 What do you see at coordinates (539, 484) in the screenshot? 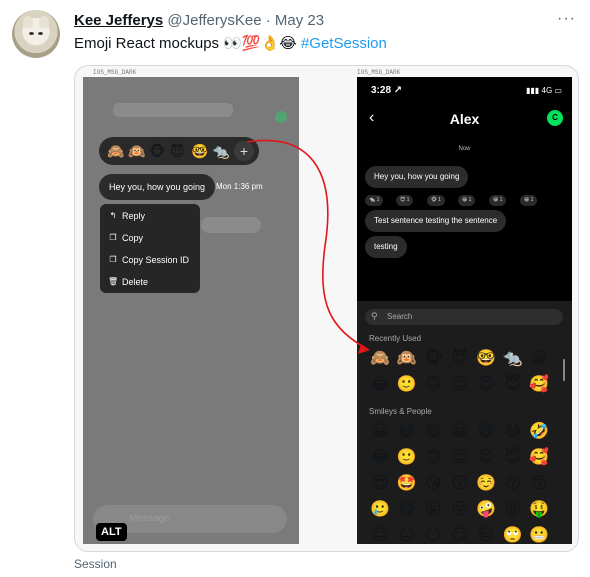
I see `emoji-key: 😙` at bounding box center [539, 484].